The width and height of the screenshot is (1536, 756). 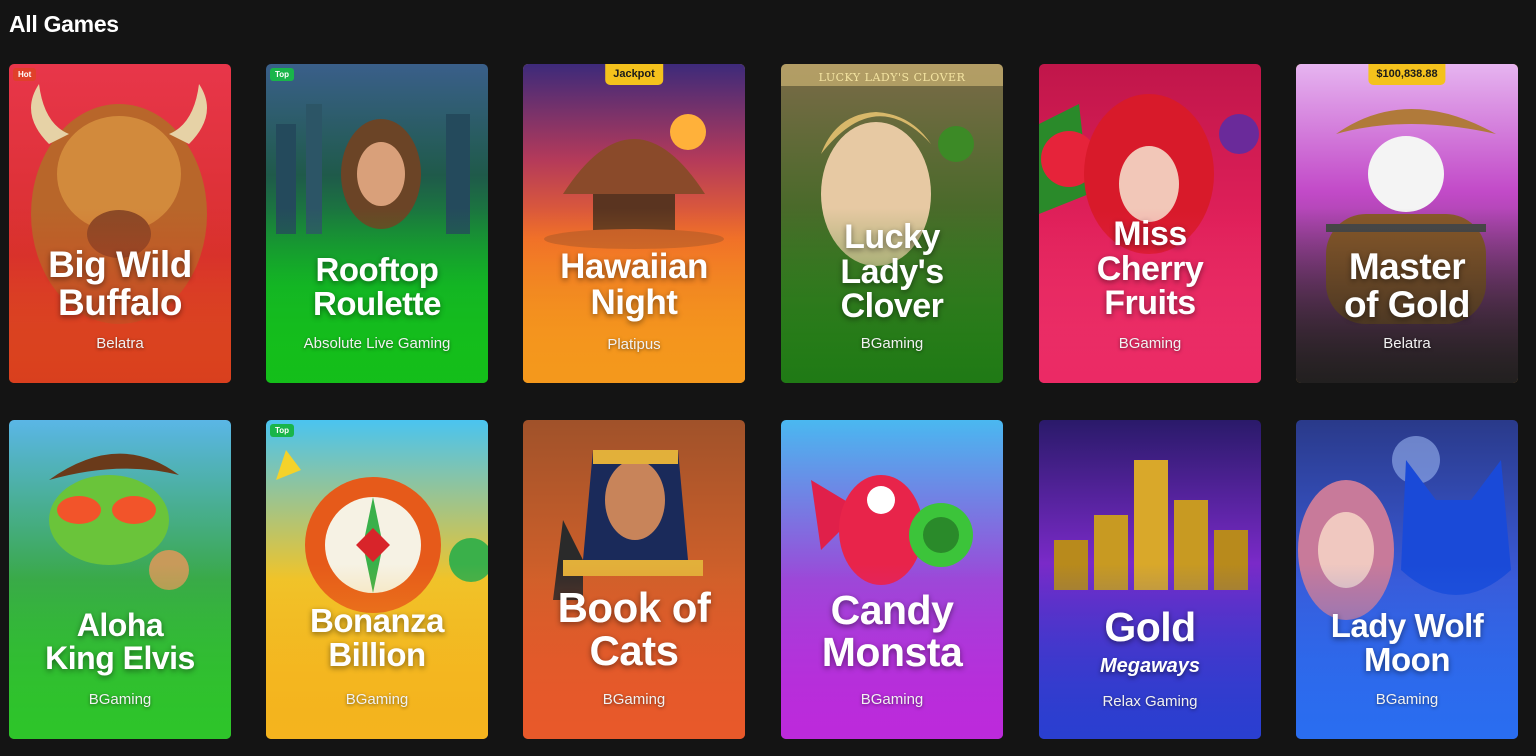 I want to click on game-card-bonanza-billion: Bonanza Billion BGaming Top, so click(x=377, y=579).